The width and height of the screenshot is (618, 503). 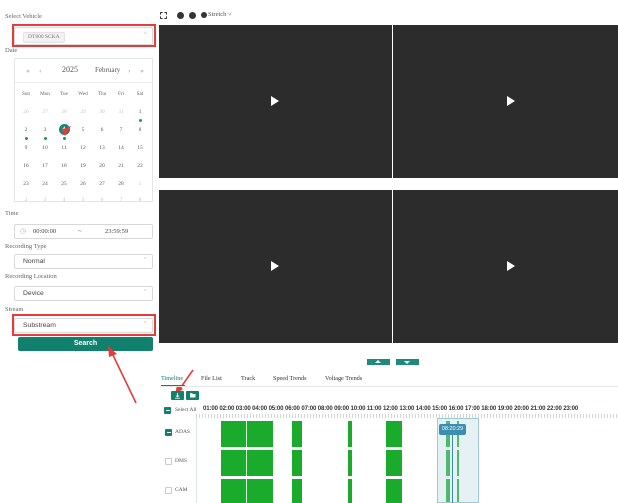 I want to click on collapse-button, so click(x=378, y=362).